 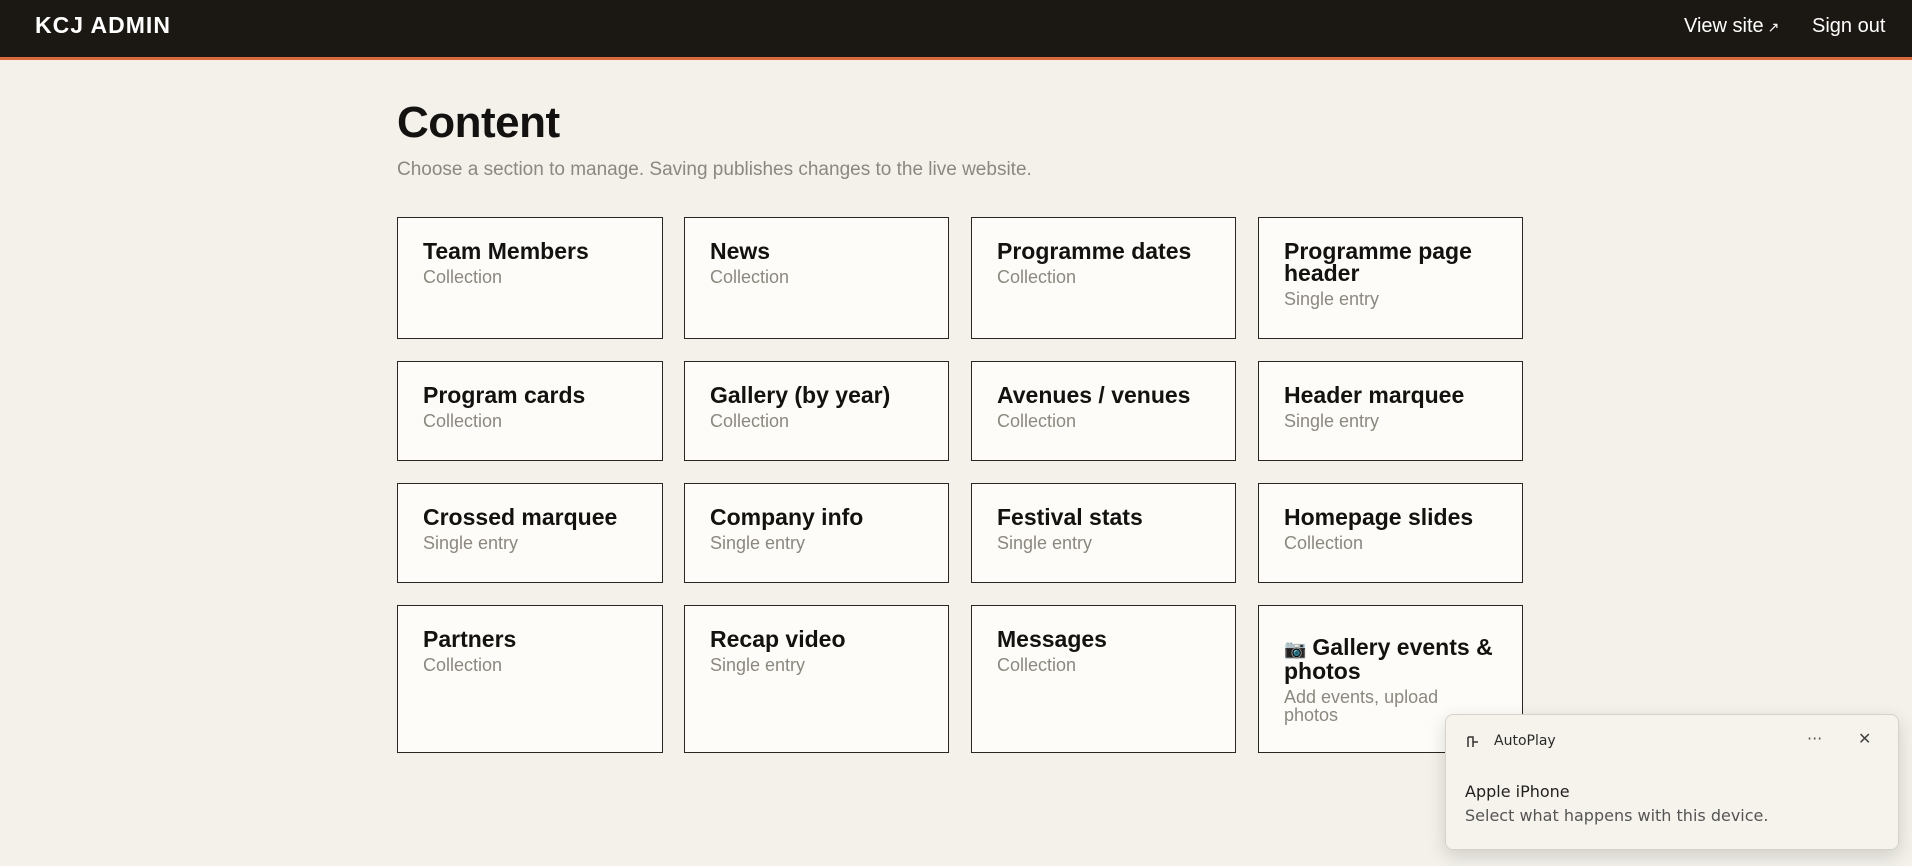 I want to click on card-programme-page-header: Programme page header Single entry, so click(x=1390, y=278).